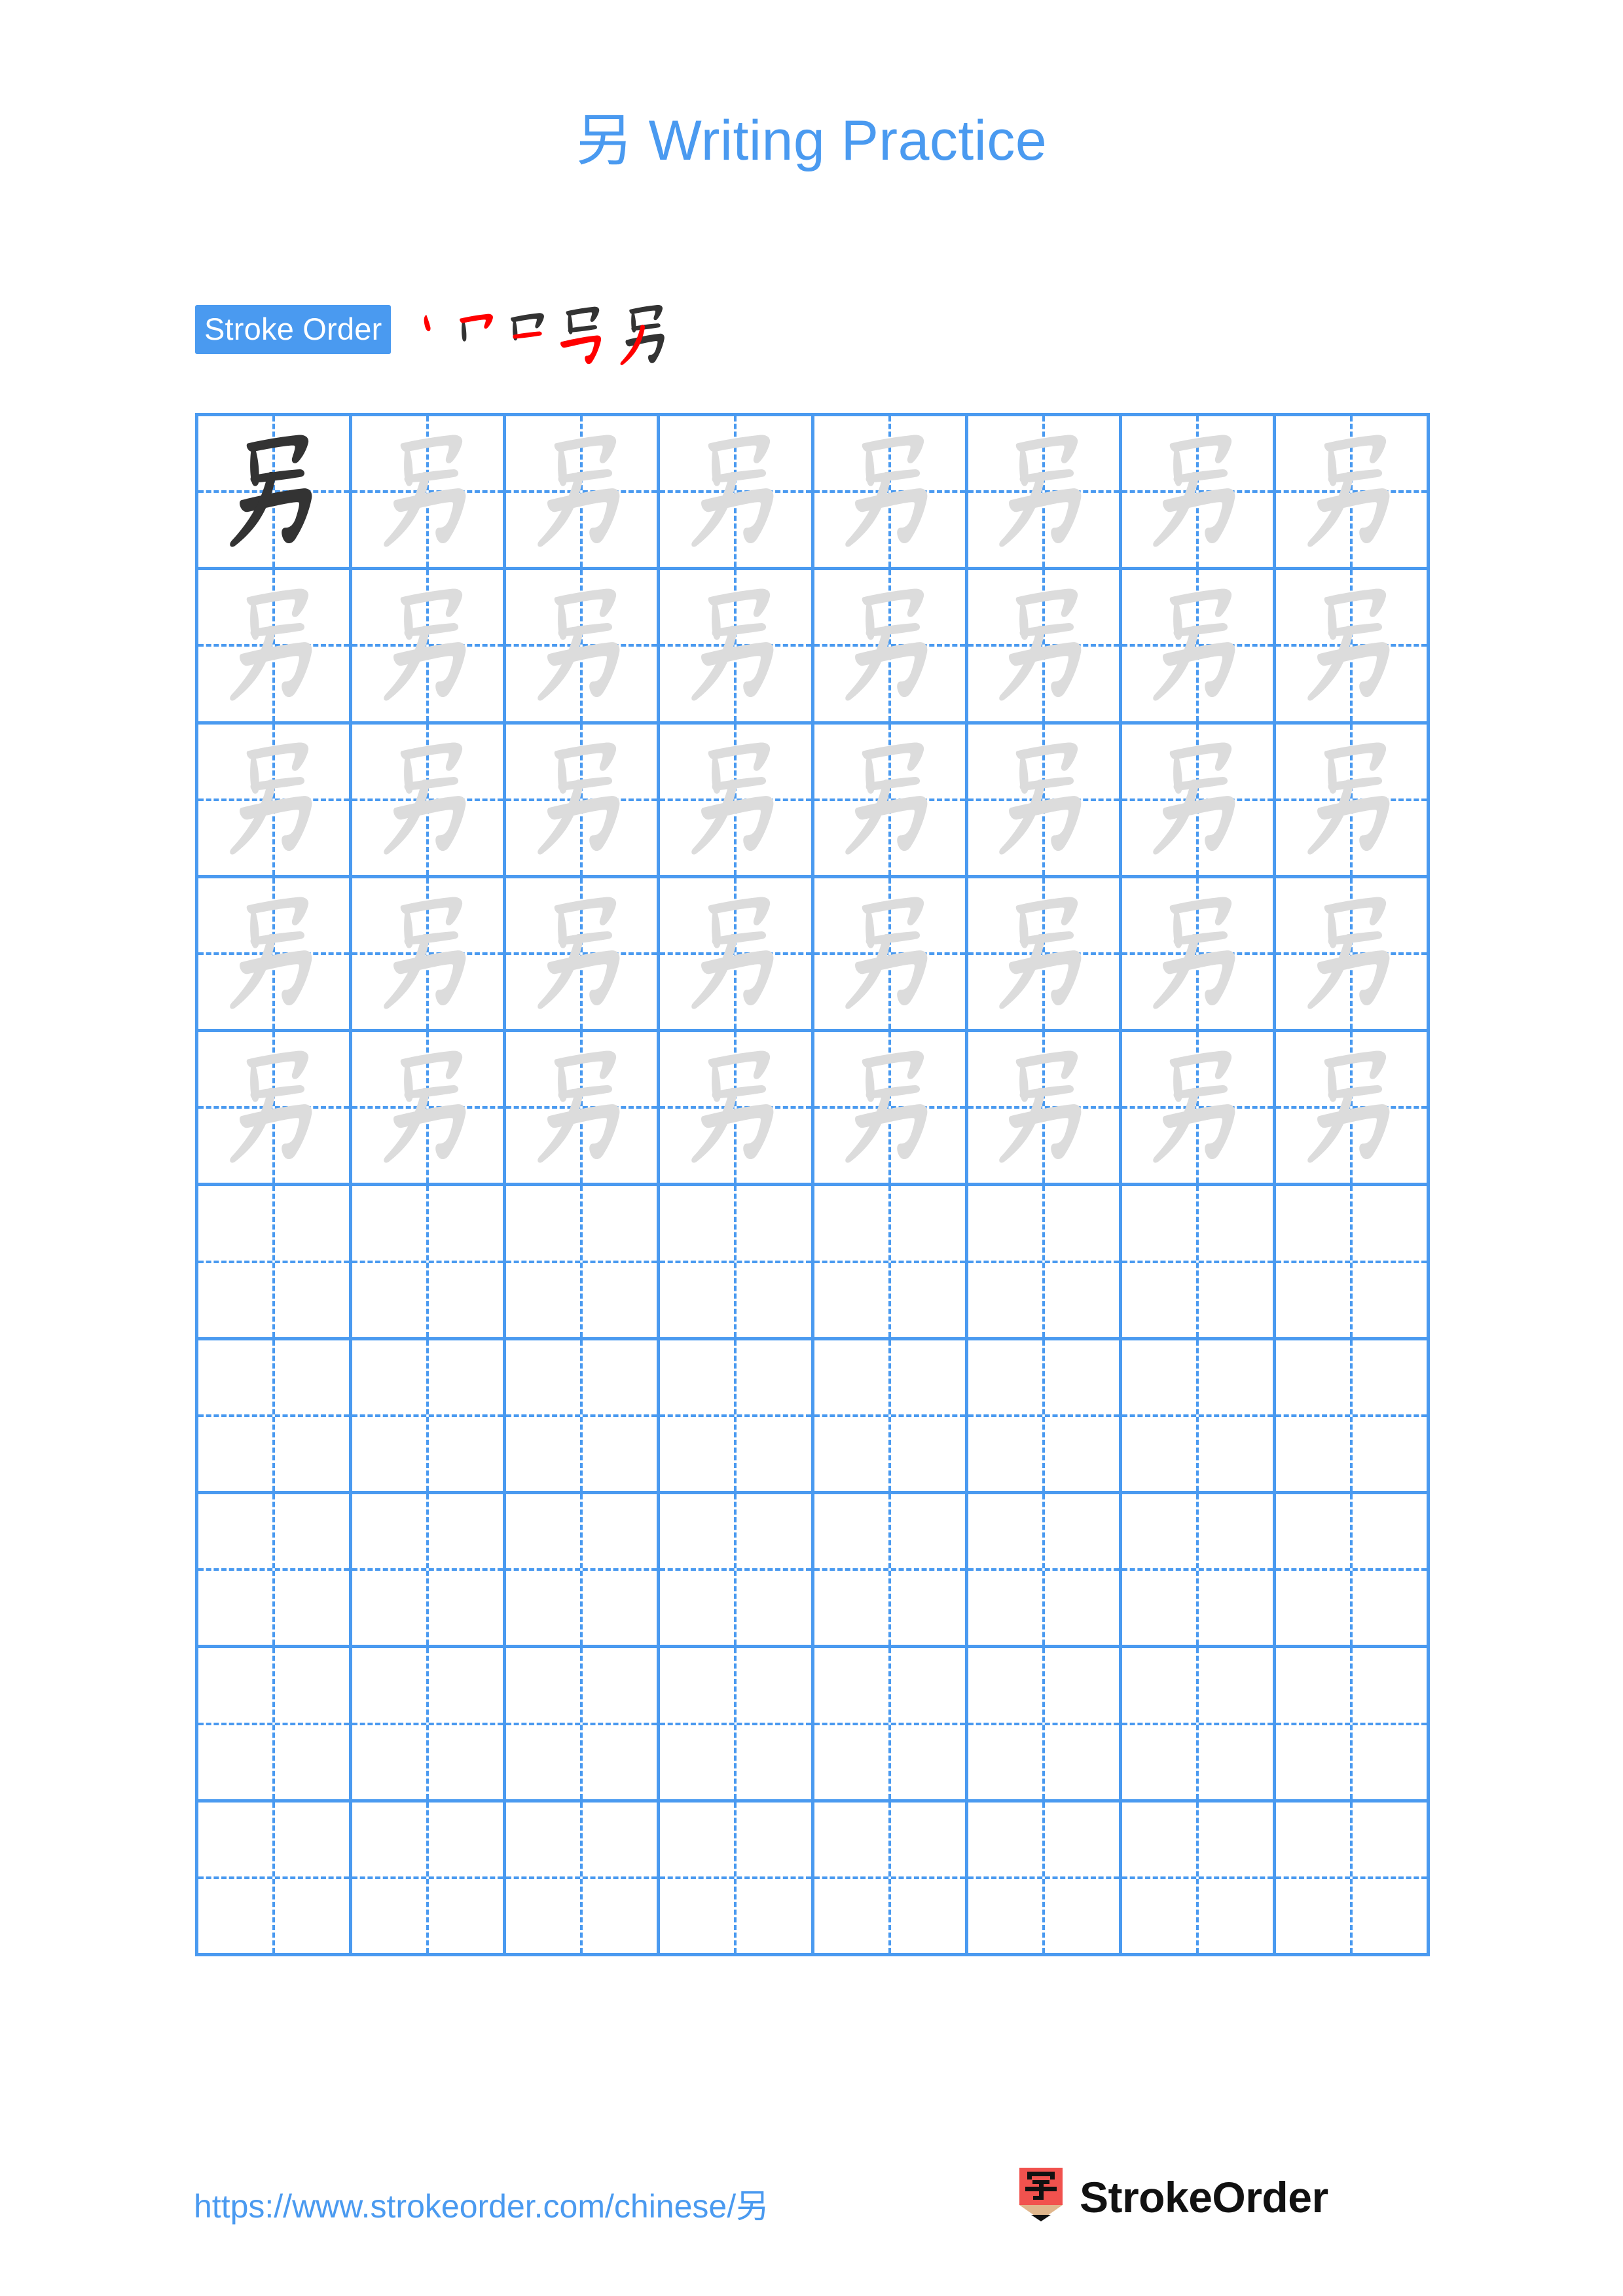 Image resolution: width=1623 pixels, height=2296 pixels. I want to click on footer-brand: StrokeOrder, so click(1172, 2197).